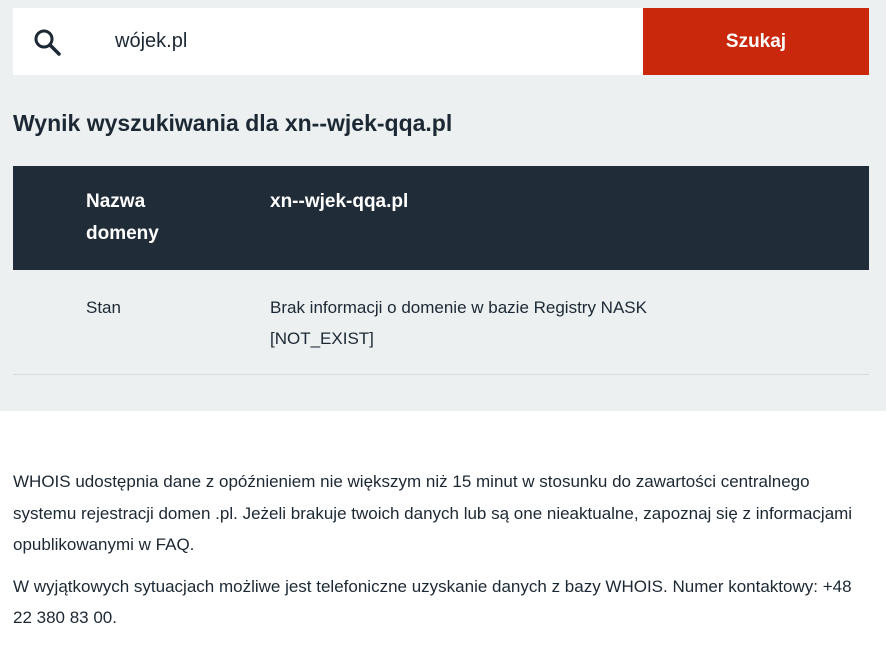 The width and height of the screenshot is (886, 666). I want to click on result-title: Wynik wyszukiwania dla xn--wjek-qqa.pl, so click(233, 123).